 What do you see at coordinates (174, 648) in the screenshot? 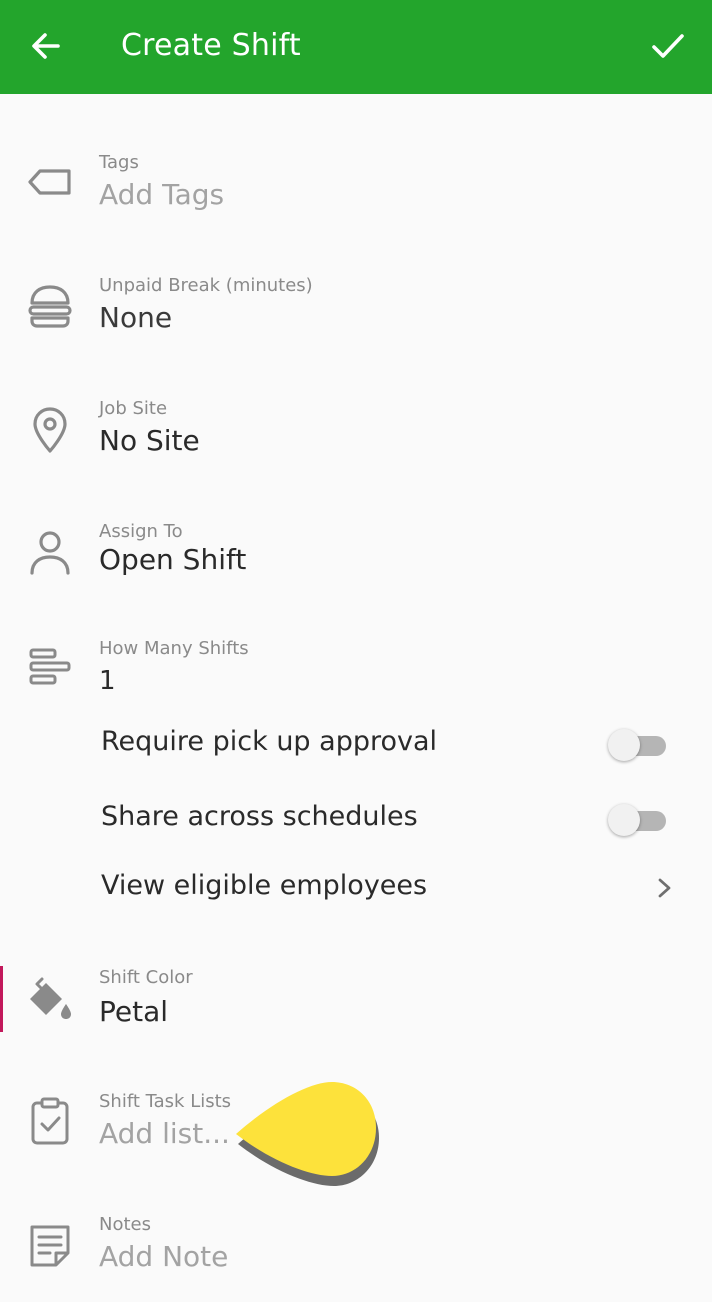
I see `how-many-shifts-label: How Many Shifts` at bounding box center [174, 648].